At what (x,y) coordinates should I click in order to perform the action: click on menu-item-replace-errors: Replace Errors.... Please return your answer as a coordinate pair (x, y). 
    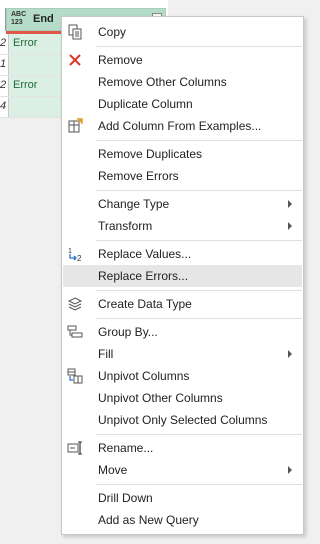
    Looking at the image, I should click on (182, 276).